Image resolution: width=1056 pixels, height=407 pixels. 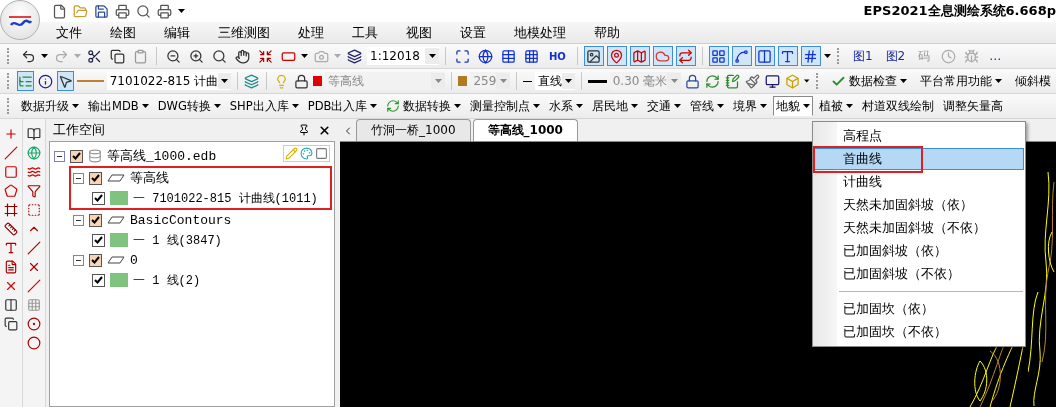 What do you see at coordinates (244, 32) in the screenshot?
I see `menu-item: 三维测图` at bounding box center [244, 32].